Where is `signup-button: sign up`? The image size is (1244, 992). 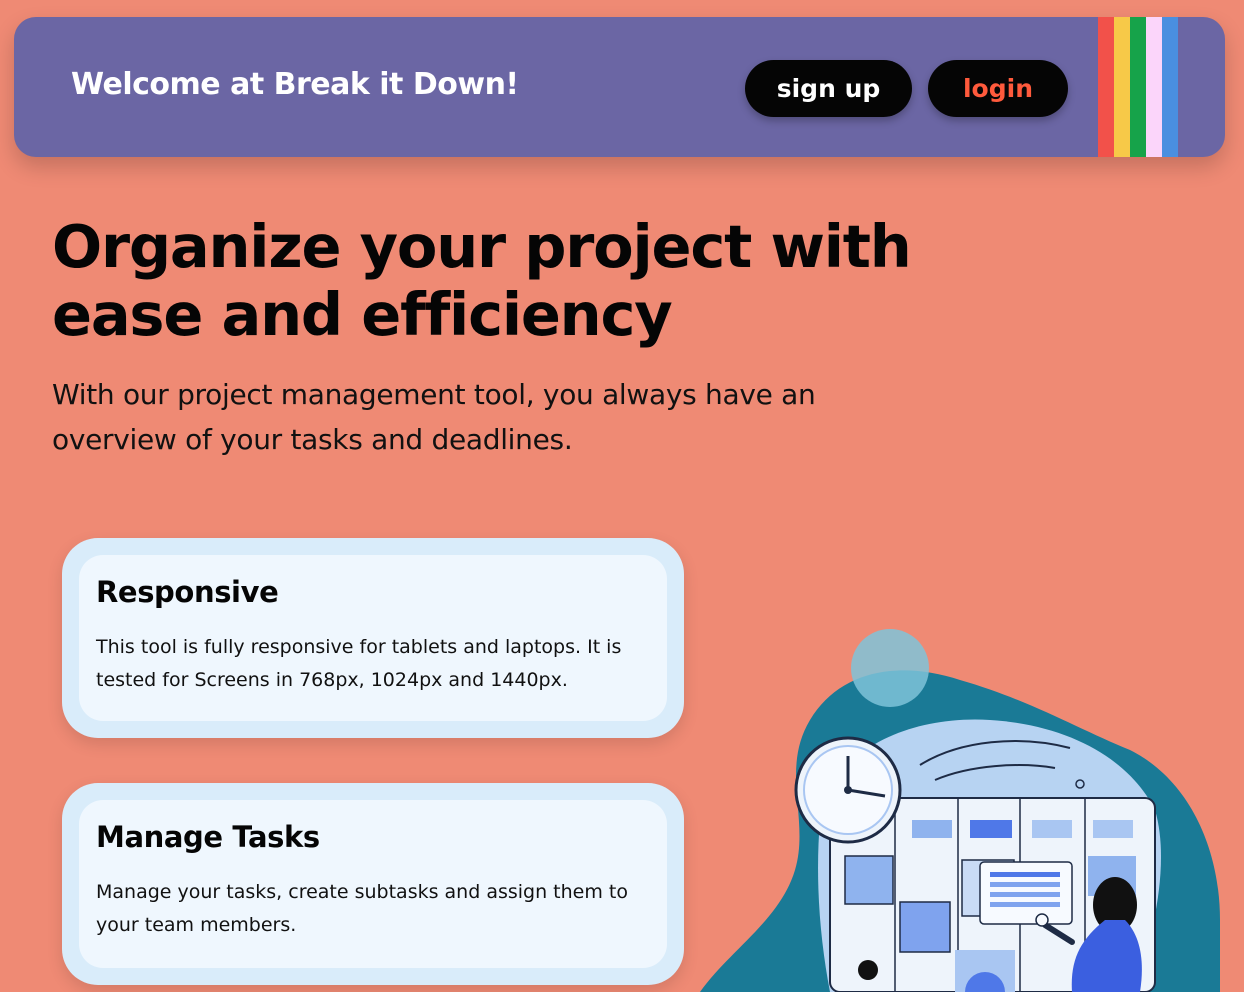
signup-button: sign up is located at coordinates (828, 88).